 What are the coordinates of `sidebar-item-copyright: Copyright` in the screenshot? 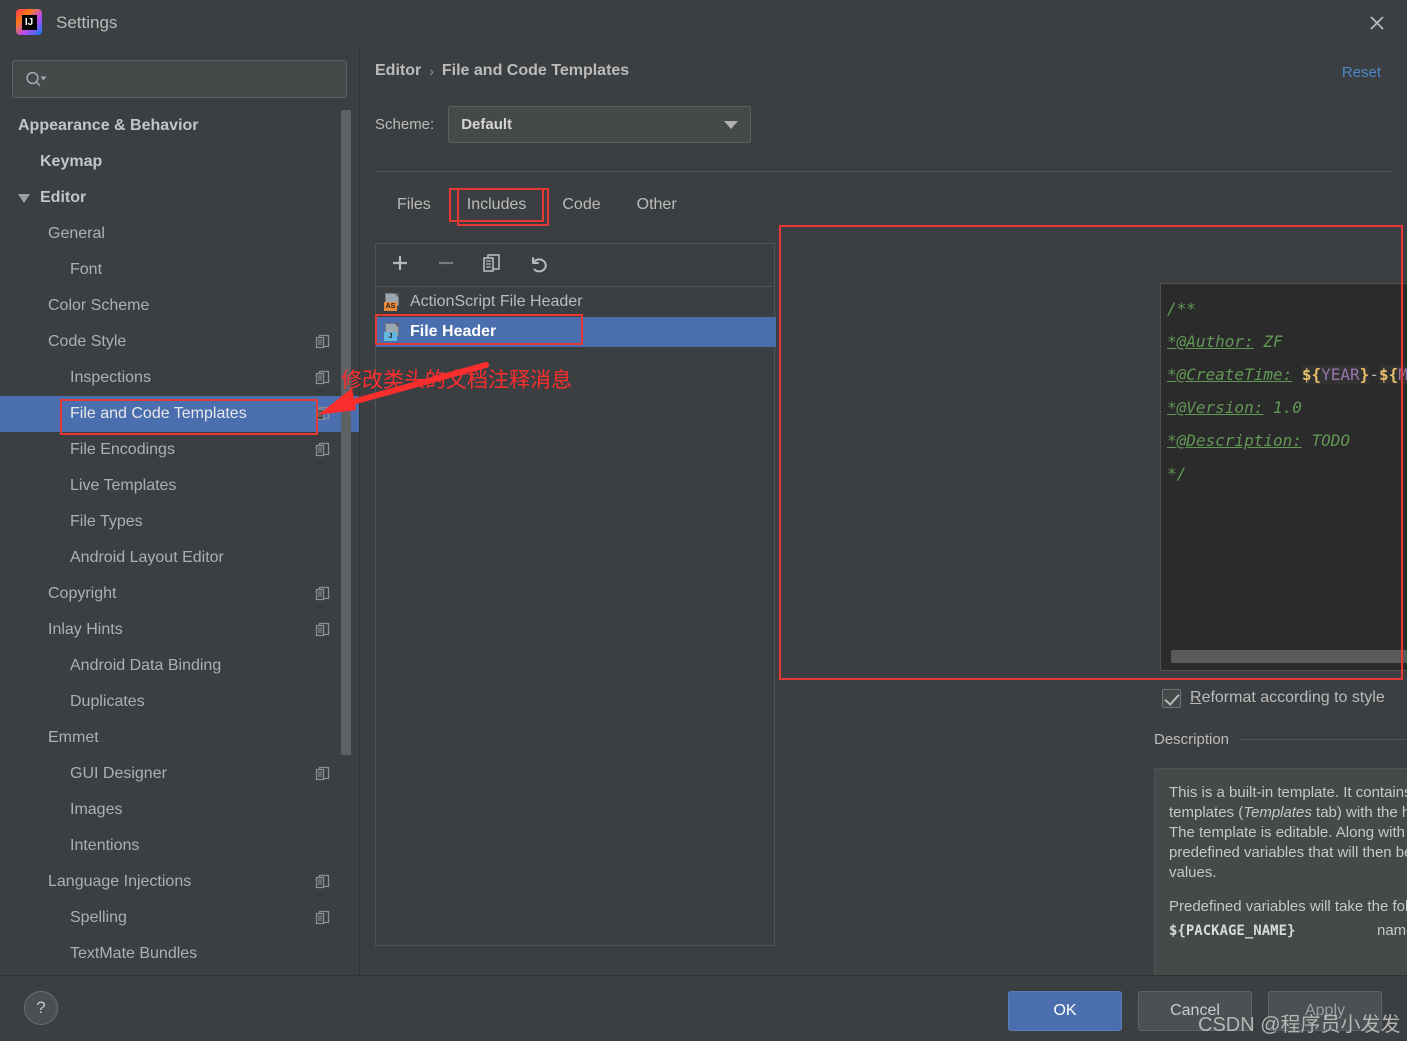 It's located at (179, 594).